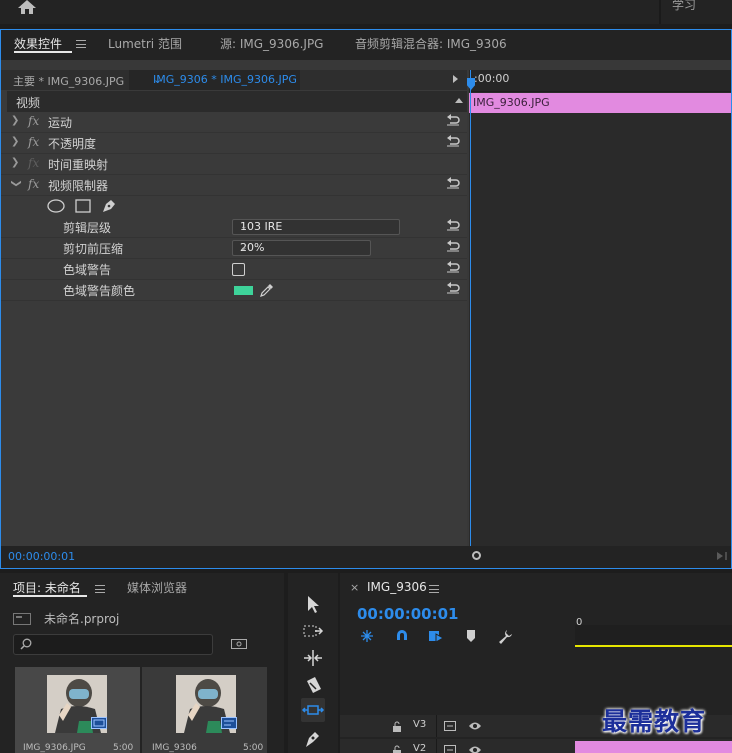 The height and width of the screenshot is (753, 732). What do you see at coordinates (27, 7) in the screenshot?
I see `home-icon` at bounding box center [27, 7].